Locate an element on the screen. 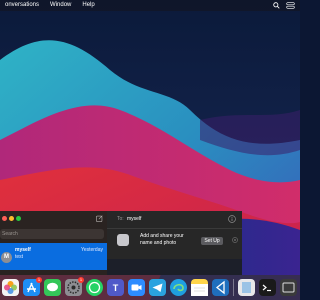 This screenshot has width=320, height=300. close-button is located at coordinates (4, 218).